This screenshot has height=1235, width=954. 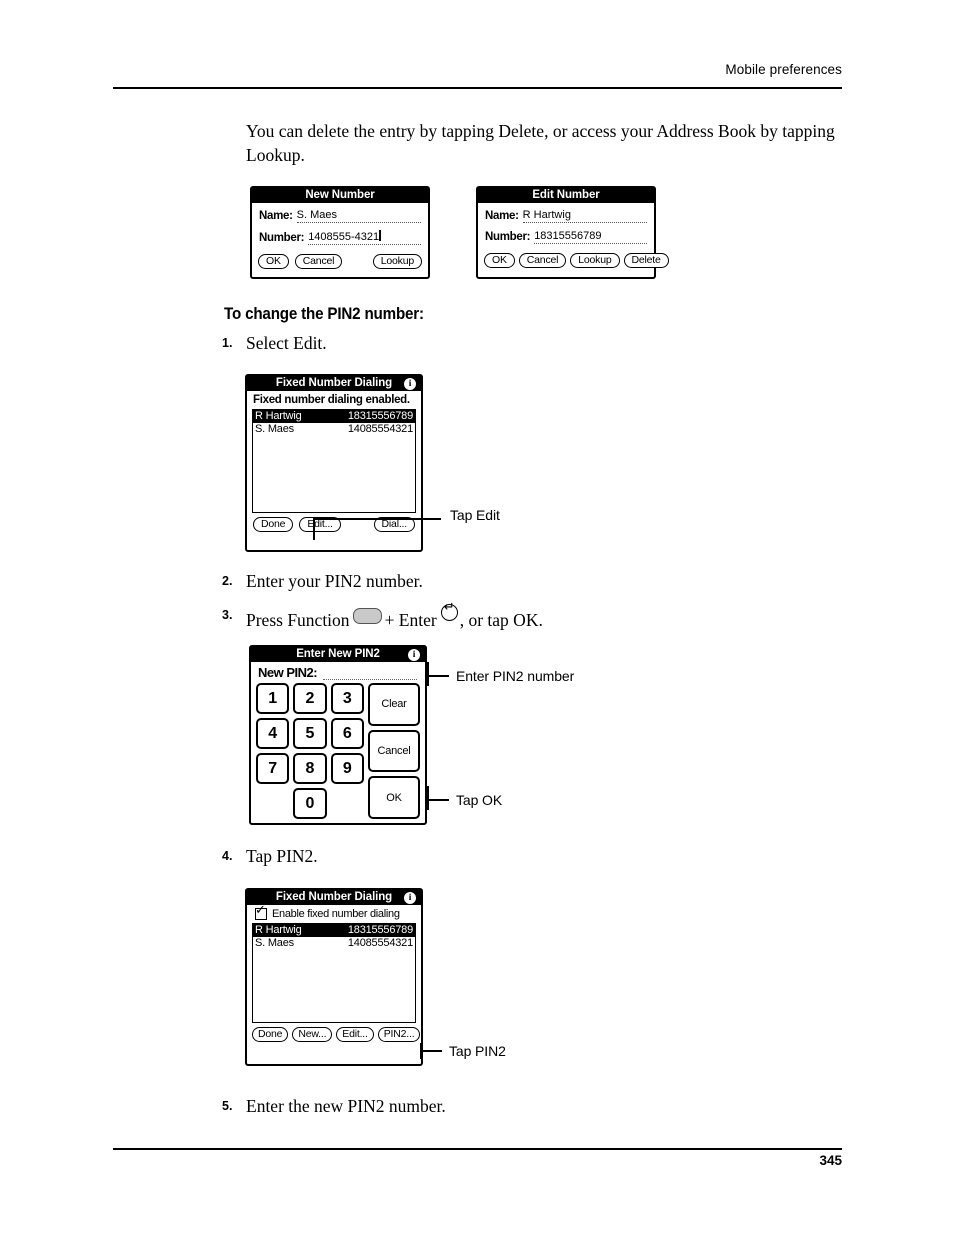 I want to click on new-number-name-row: Name: S. Maes, so click(x=340, y=216).